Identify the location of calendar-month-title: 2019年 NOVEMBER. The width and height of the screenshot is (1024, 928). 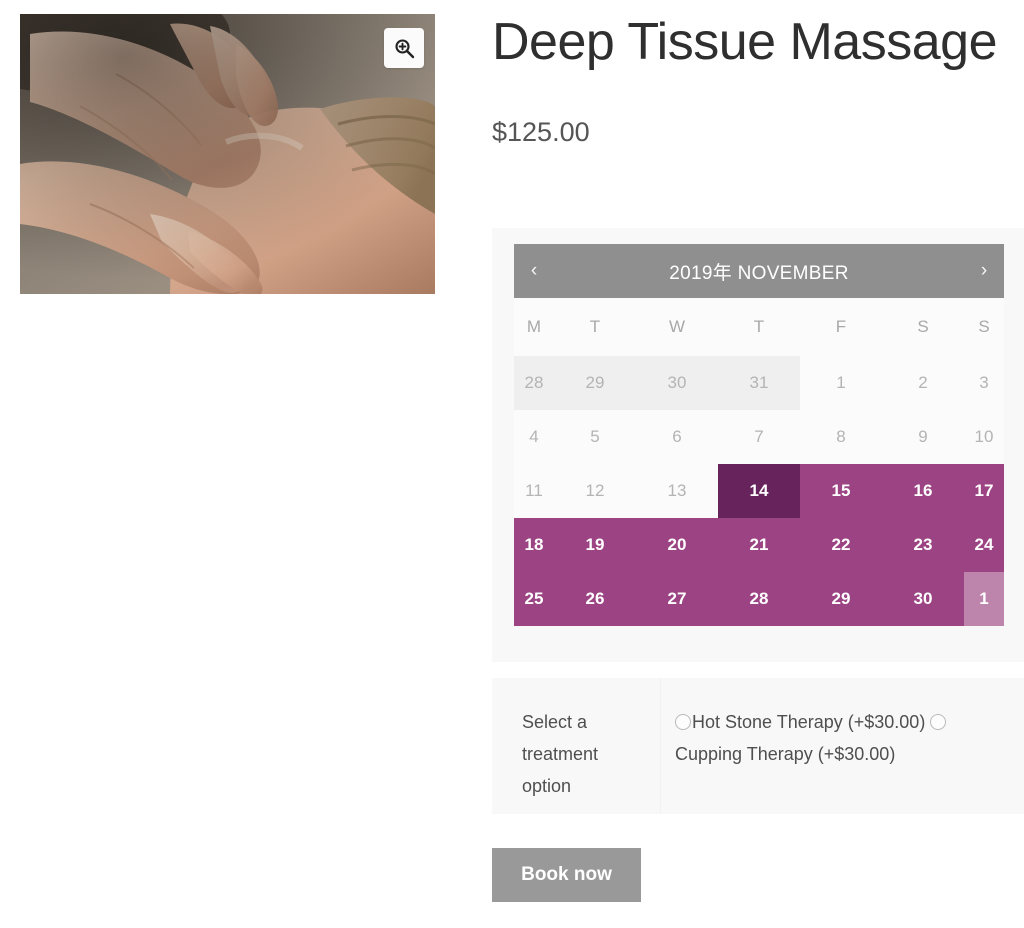
(759, 273).